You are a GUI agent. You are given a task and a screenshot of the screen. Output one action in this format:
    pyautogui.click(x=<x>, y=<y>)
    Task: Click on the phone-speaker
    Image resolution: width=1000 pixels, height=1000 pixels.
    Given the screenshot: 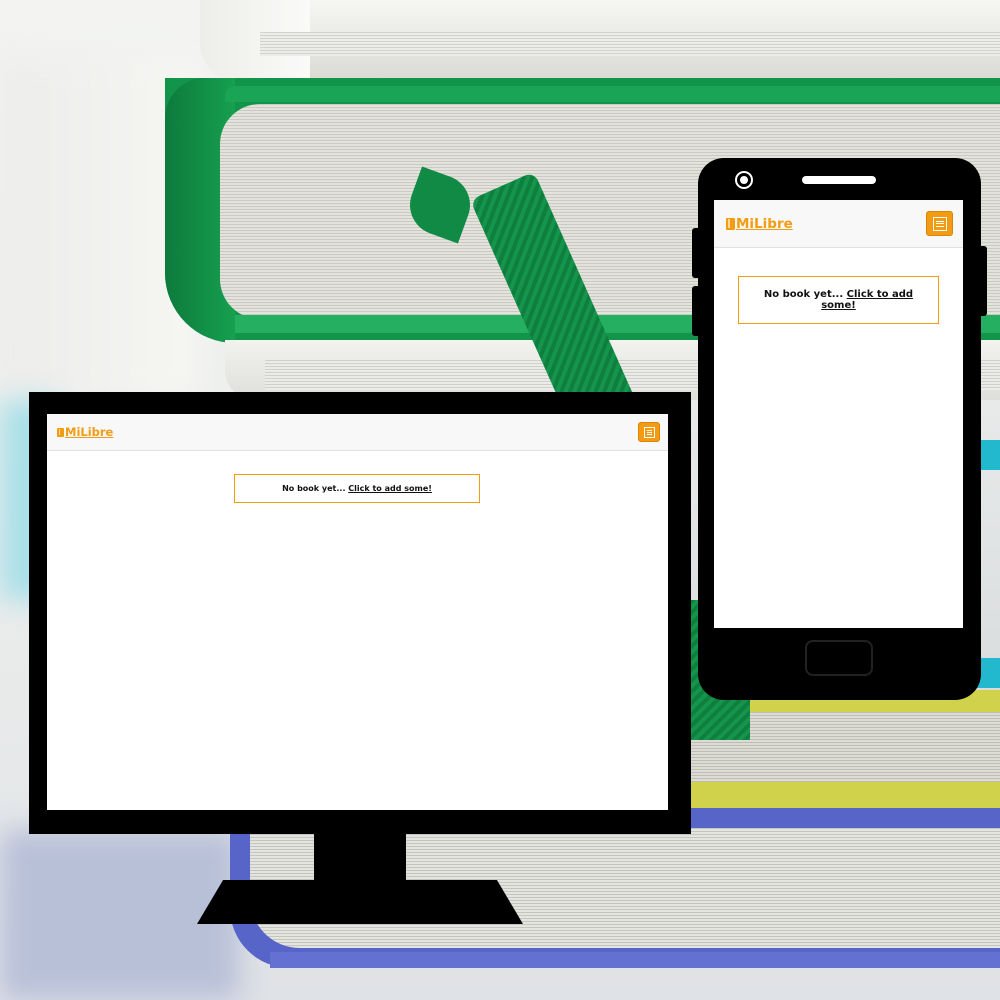 What is the action you would take?
    pyautogui.click(x=839, y=180)
    